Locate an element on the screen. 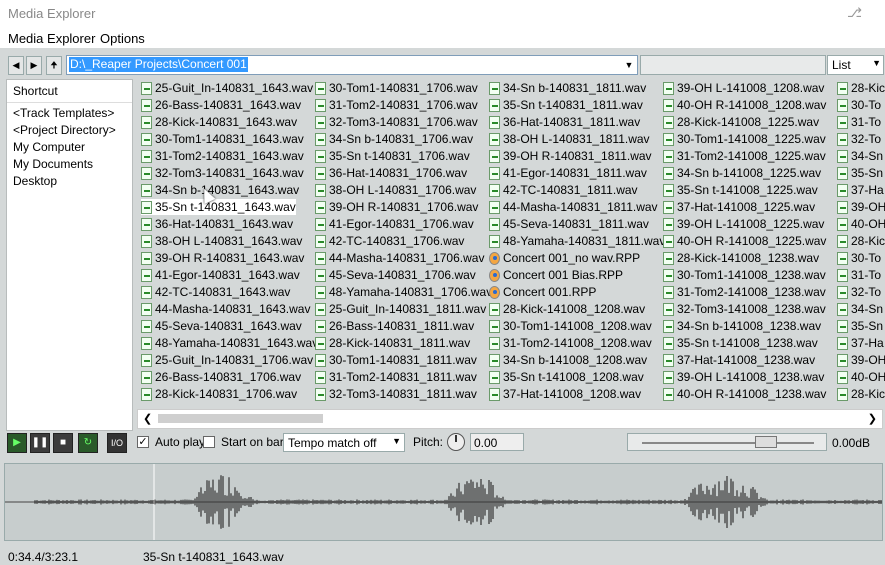 The height and width of the screenshot is (565, 885). scroll-right-icon: ❯ is located at coordinates (872, 418).